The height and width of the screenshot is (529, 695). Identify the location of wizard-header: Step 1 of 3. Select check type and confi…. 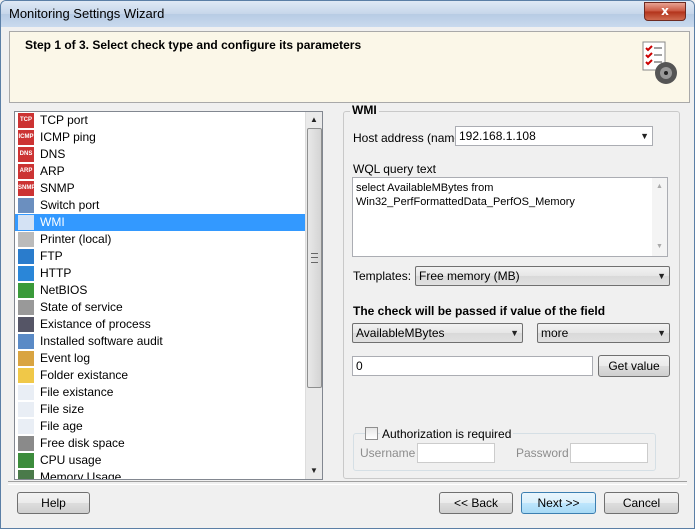
(349, 67).